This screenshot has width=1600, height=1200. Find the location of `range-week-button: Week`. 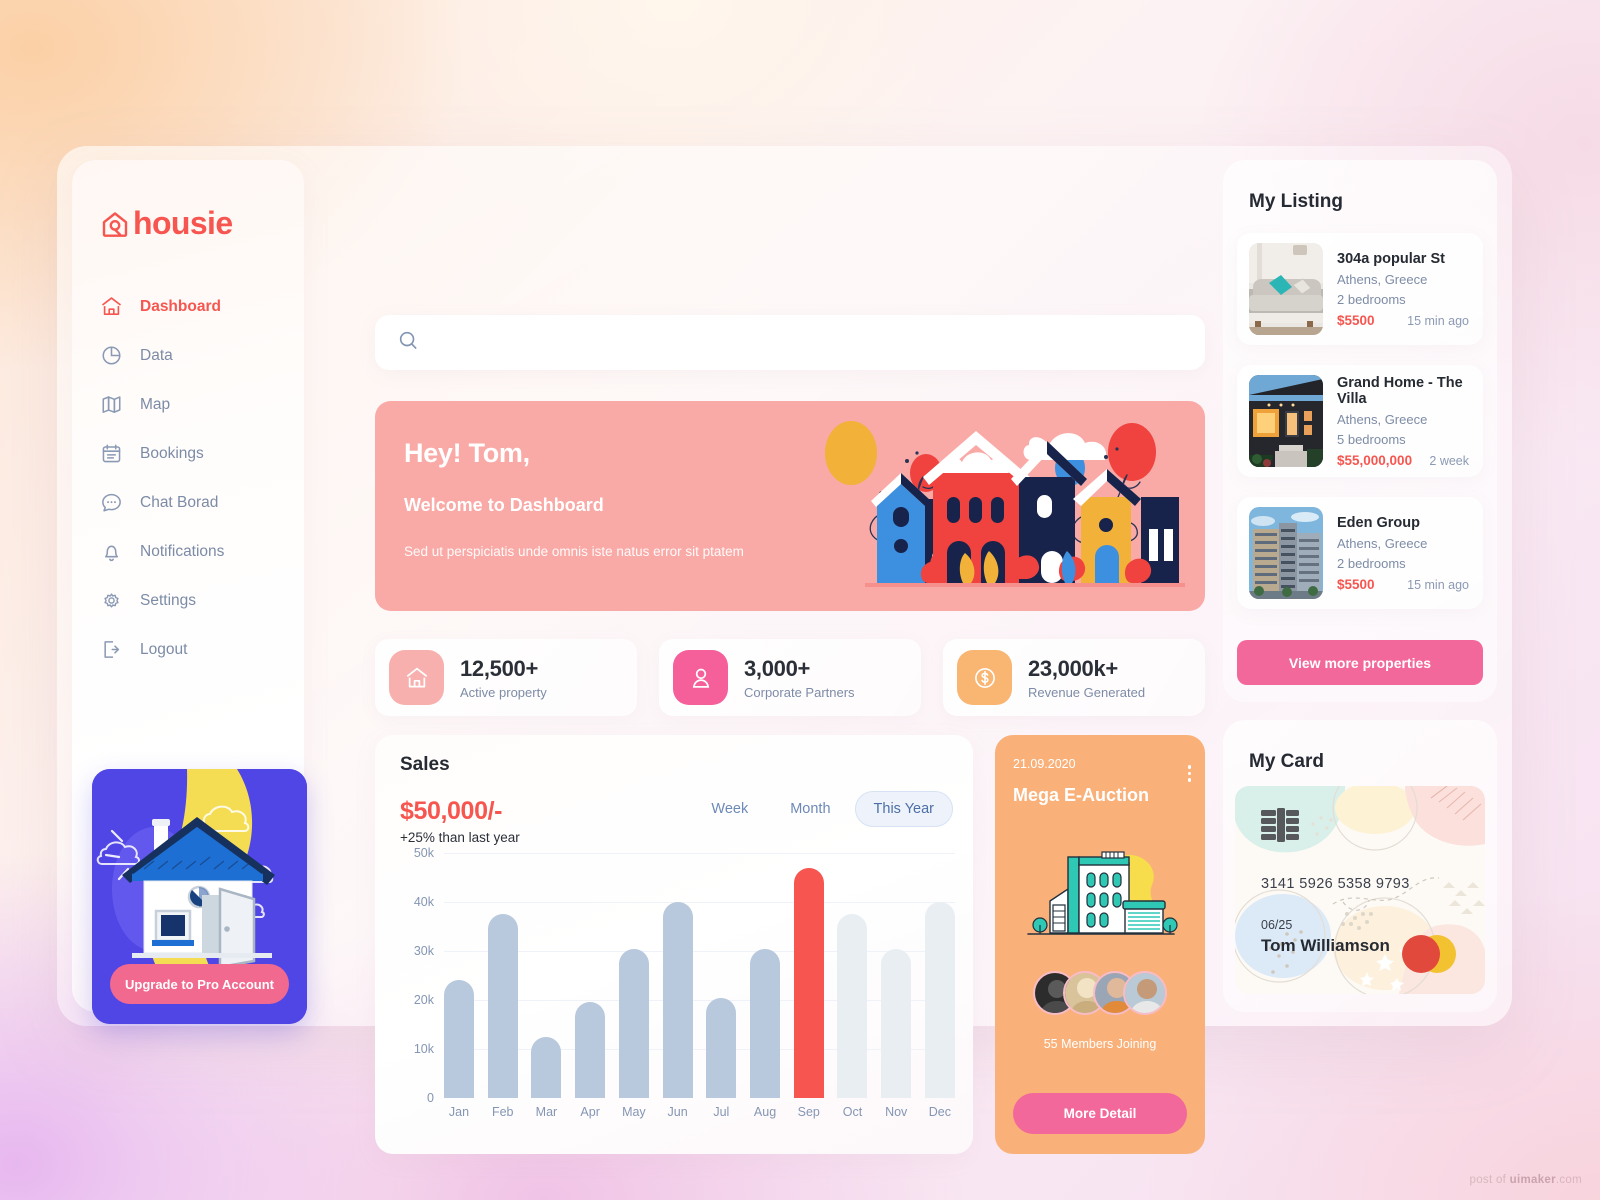

range-week-button: Week is located at coordinates (729, 809).